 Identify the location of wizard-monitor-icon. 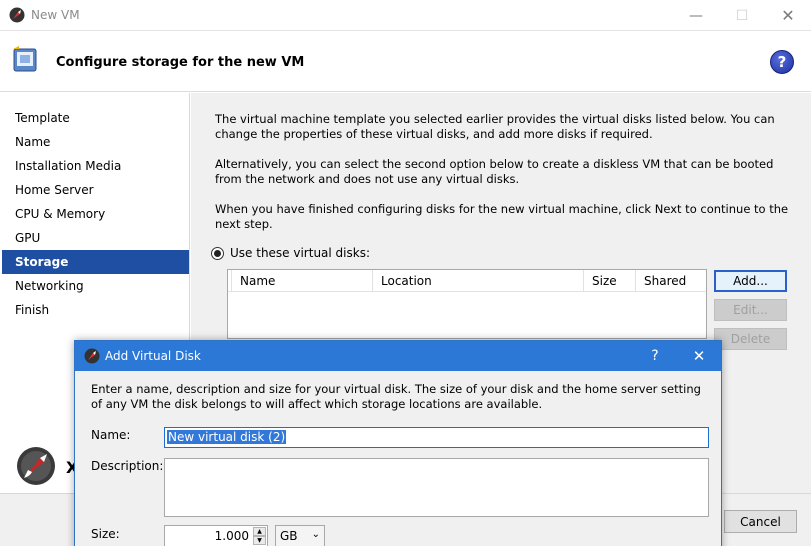
(25, 59).